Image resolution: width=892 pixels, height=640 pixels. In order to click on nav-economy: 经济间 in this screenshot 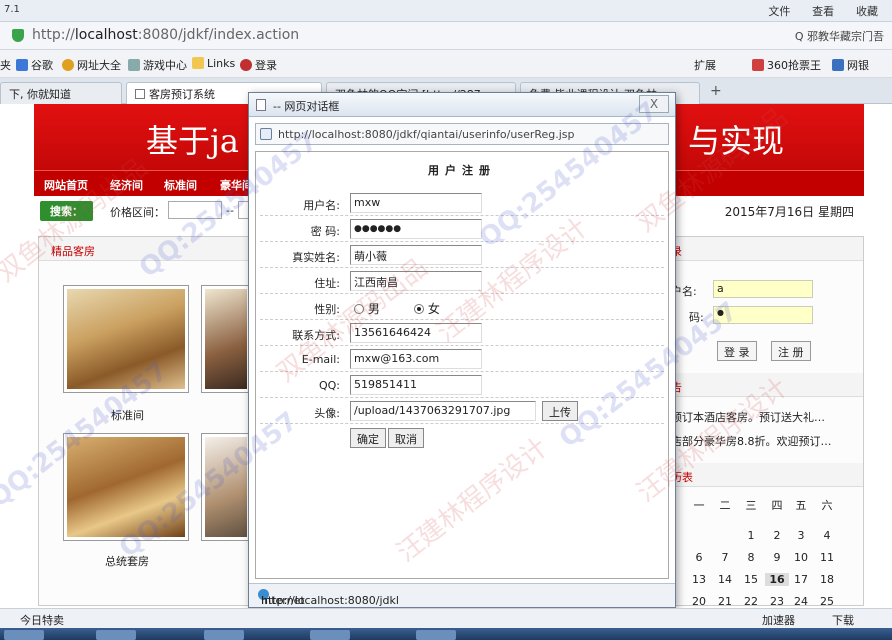, I will do `click(126, 185)`.